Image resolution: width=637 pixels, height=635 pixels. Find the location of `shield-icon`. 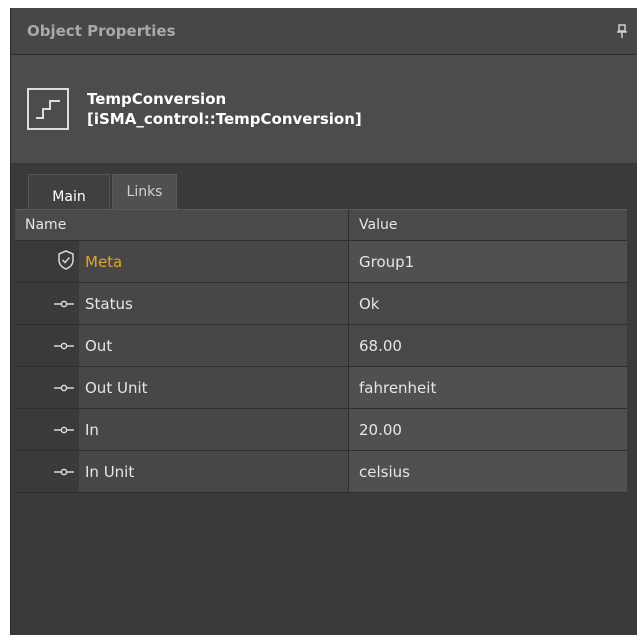

shield-icon is located at coordinates (66, 261).